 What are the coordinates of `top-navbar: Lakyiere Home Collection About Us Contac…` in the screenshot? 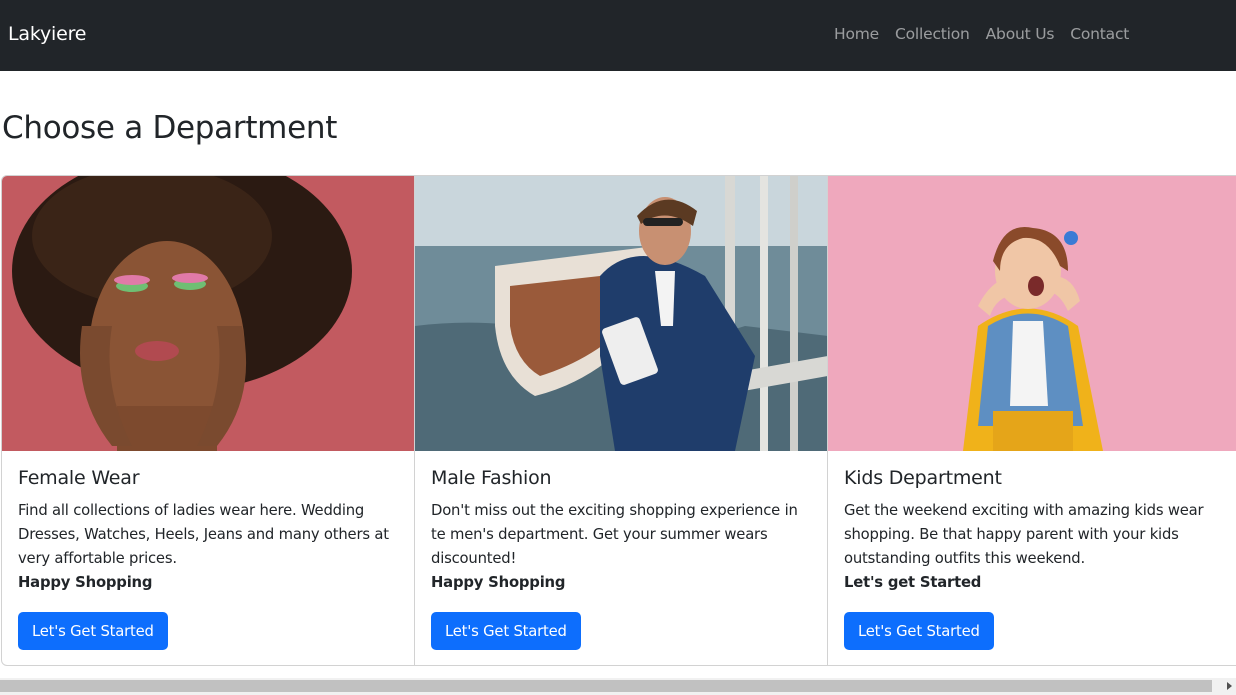 It's located at (618, 35).